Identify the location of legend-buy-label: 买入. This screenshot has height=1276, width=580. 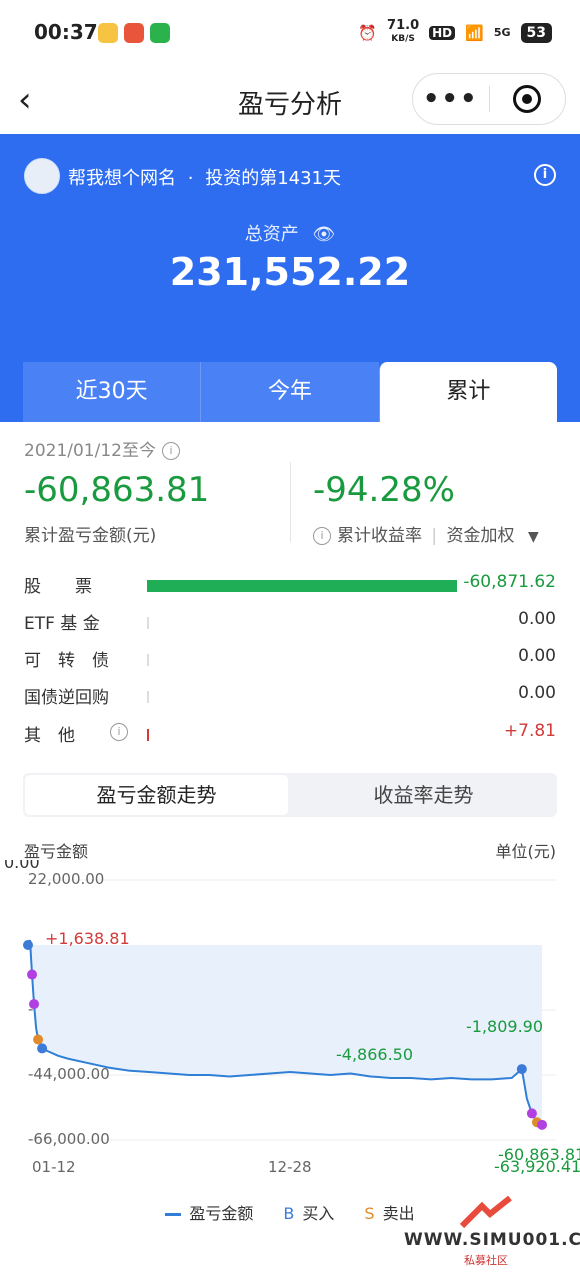
(318, 1213).